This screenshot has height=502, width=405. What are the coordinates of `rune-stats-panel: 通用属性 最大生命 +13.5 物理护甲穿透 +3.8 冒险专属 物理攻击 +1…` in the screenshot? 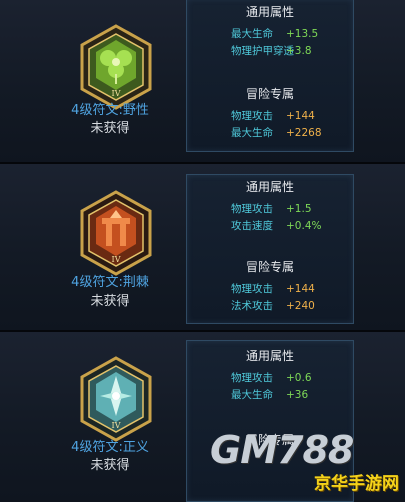 It's located at (270, 76).